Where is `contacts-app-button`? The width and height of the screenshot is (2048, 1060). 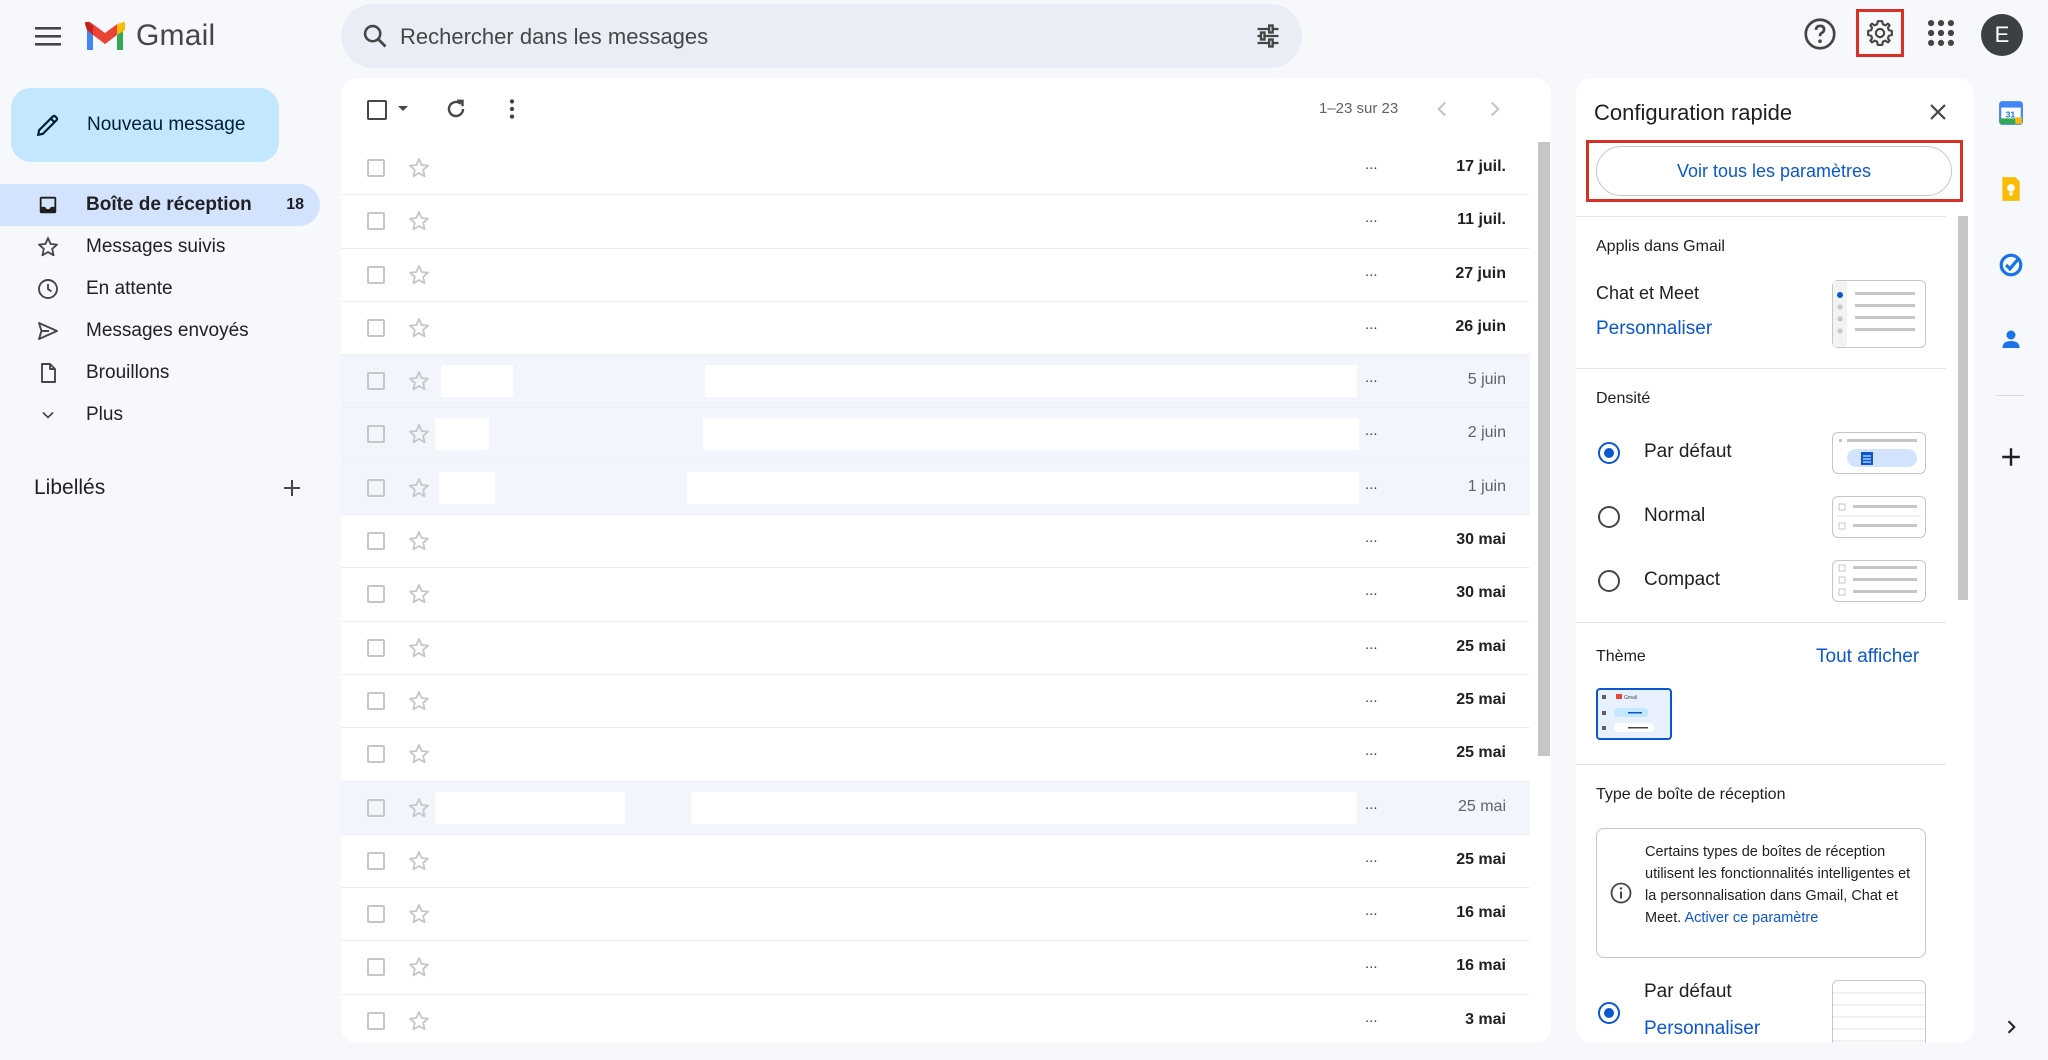
contacts-app-button is located at coordinates (2011, 339).